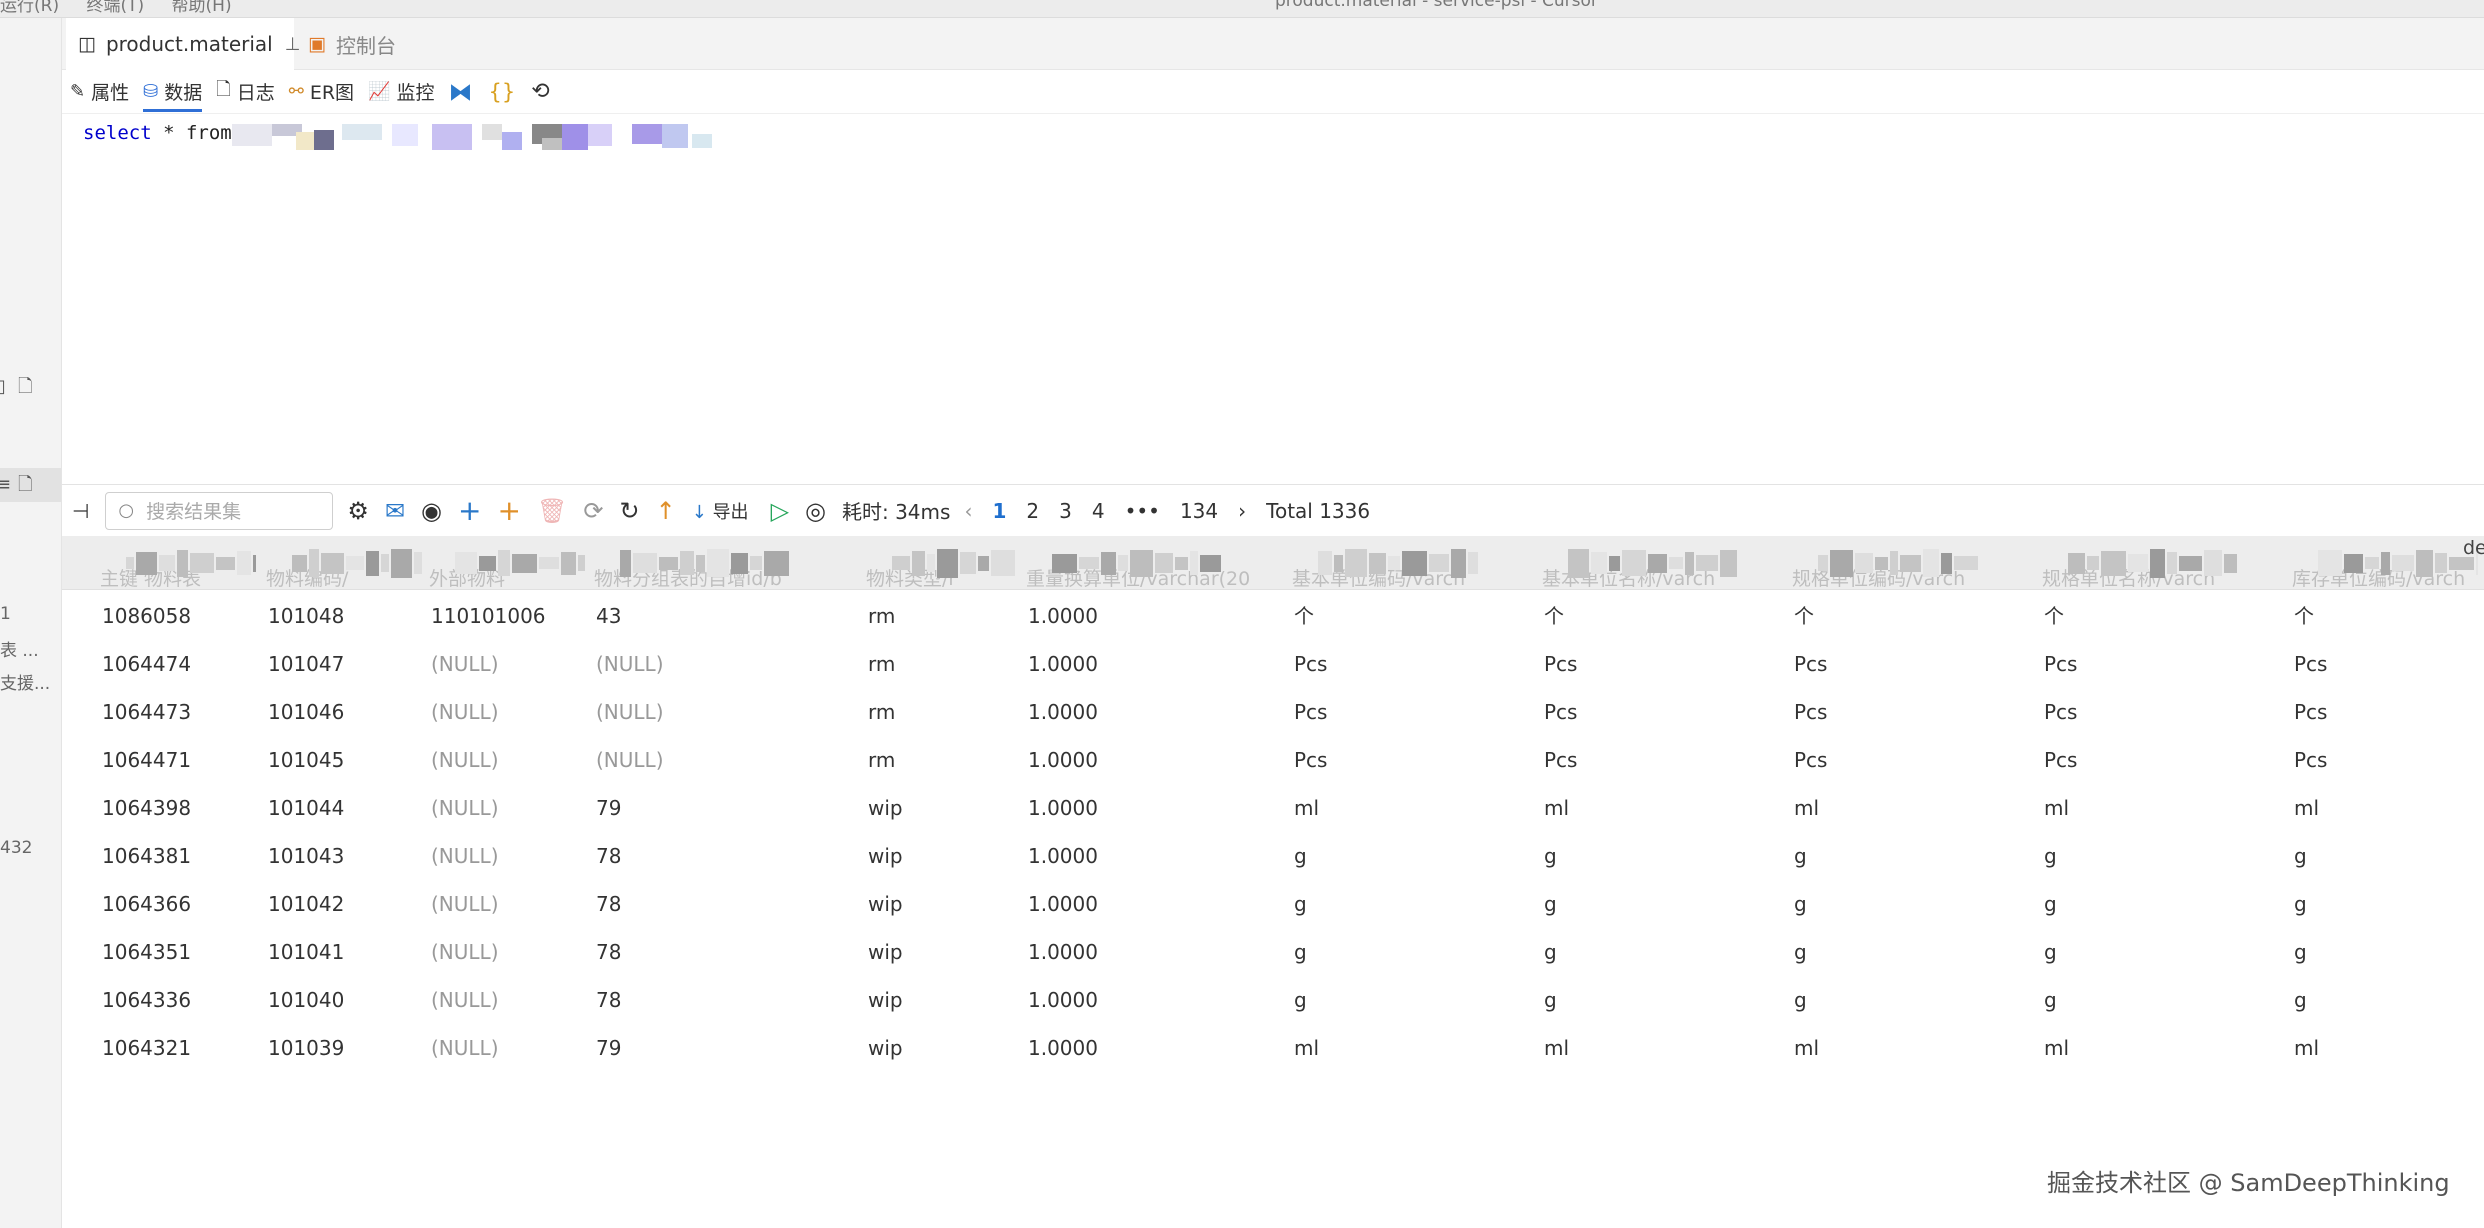 The image size is (2484, 1228). Describe the element at coordinates (183, 44) in the screenshot. I see `tab-product-material: ◫ product.material ⊥` at that location.